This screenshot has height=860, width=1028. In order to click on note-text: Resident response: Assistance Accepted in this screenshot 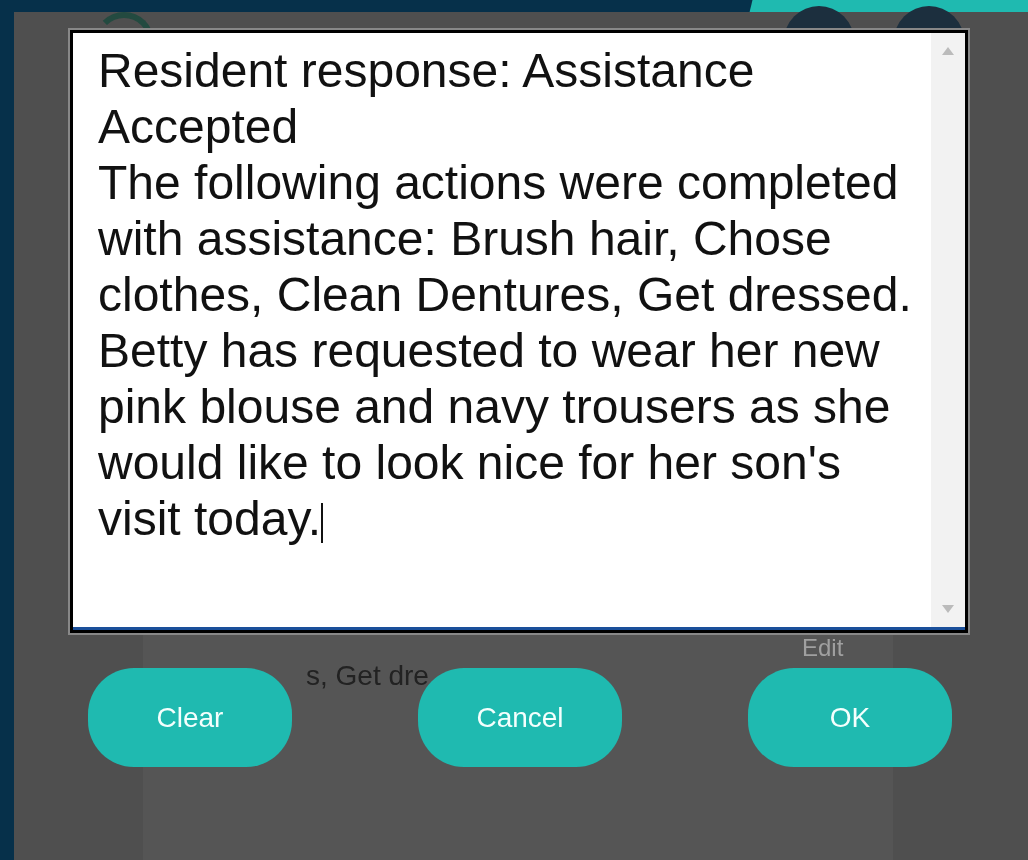, I will do `click(427, 99)`.